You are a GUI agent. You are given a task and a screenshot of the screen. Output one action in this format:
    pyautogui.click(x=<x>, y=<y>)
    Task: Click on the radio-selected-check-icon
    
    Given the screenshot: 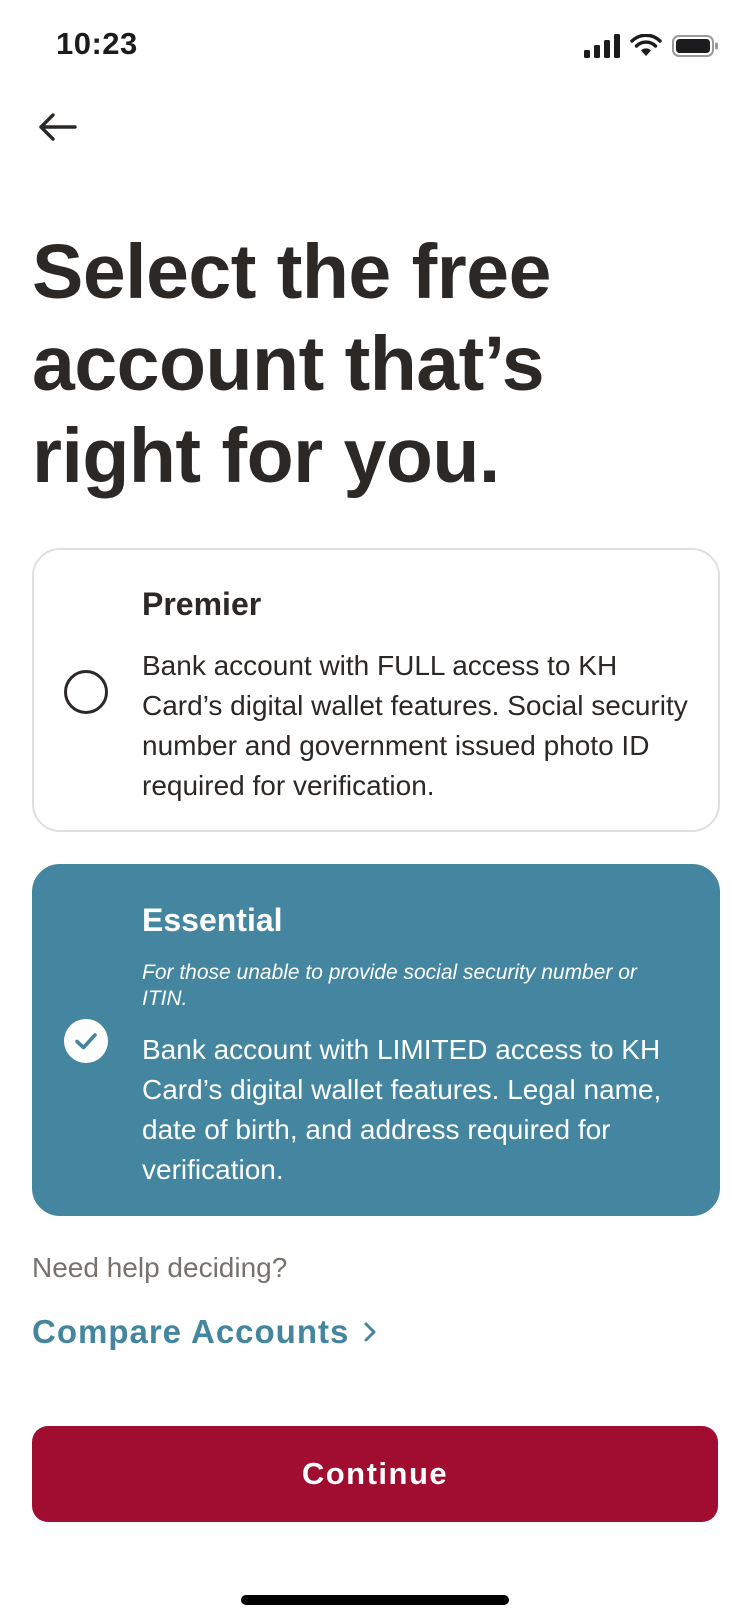 What is the action you would take?
    pyautogui.click(x=86, y=1041)
    